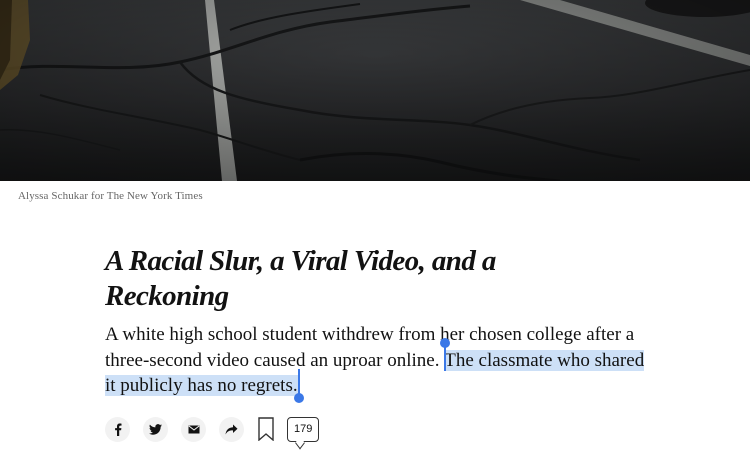 This screenshot has width=750, height=464. I want to click on bookmark-icon, so click(266, 429).